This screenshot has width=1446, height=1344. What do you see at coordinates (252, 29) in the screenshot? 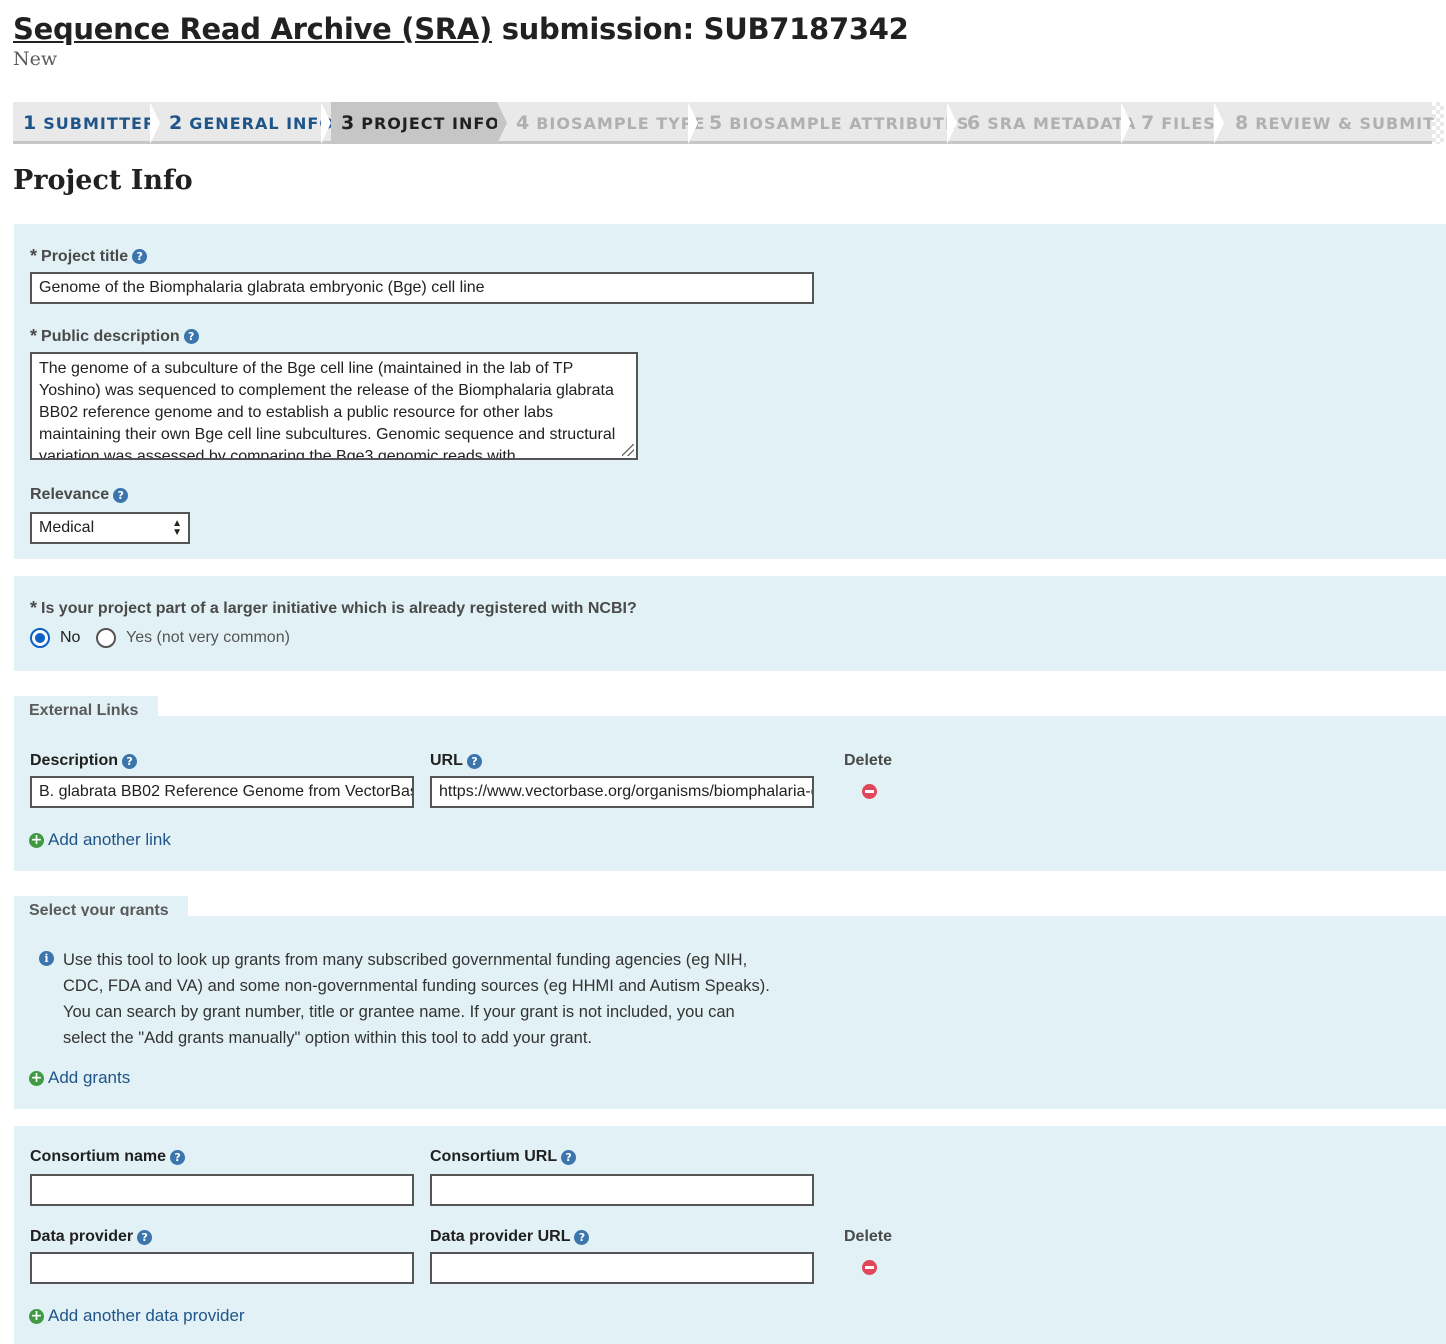
I see `sra-title-link: Sequence Read Archive (SRA)` at bounding box center [252, 29].